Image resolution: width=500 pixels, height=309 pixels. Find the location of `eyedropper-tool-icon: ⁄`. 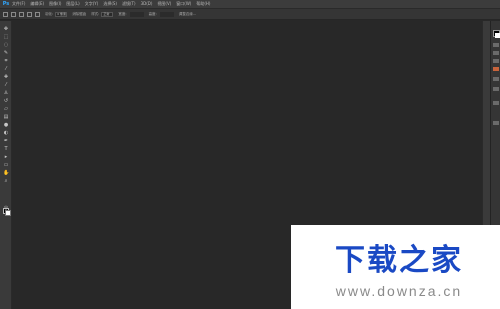

eyedropper-tool-icon: ⁄ is located at coordinates (6, 69).